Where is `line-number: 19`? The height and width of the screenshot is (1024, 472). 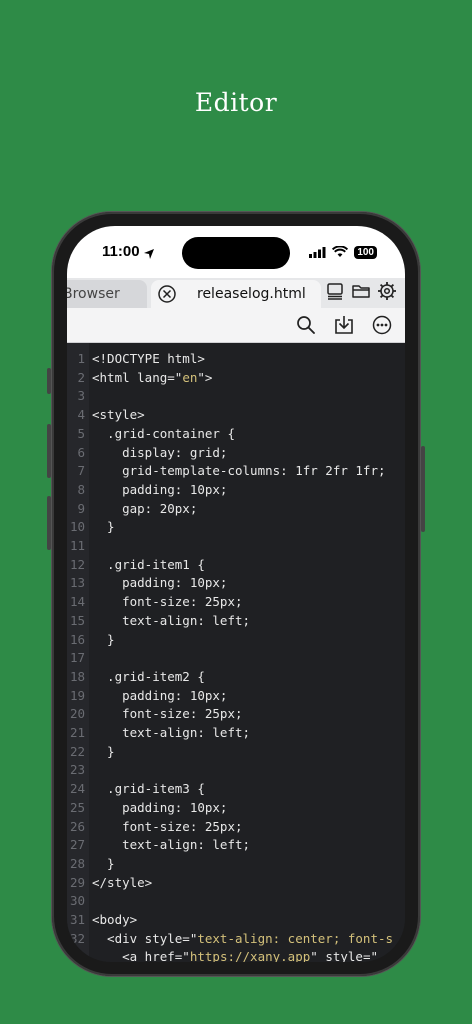 line-number: 19 is located at coordinates (77, 695).